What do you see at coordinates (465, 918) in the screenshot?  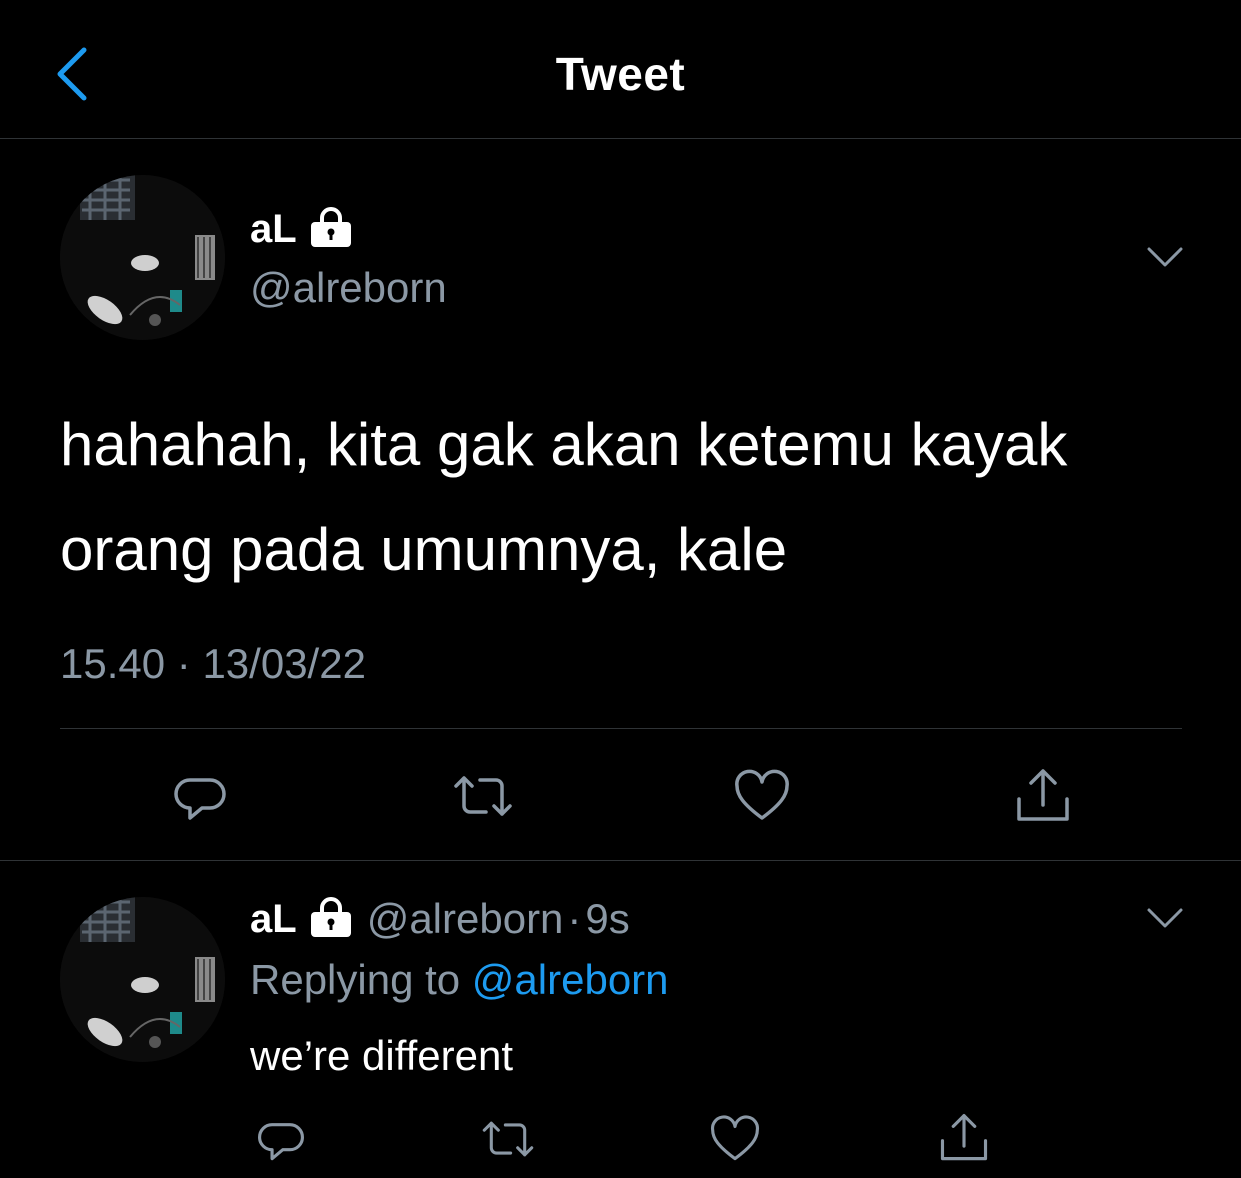 I see `reply-author-handle: @alreborn` at bounding box center [465, 918].